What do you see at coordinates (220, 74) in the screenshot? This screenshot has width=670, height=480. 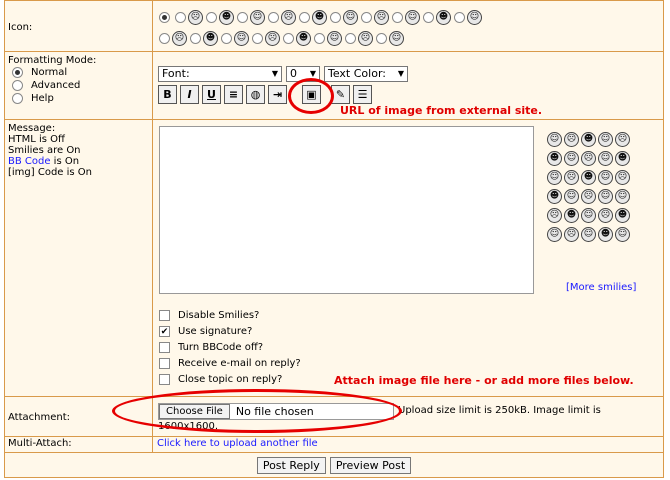 I see `font-select: Font: ▼` at bounding box center [220, 74].